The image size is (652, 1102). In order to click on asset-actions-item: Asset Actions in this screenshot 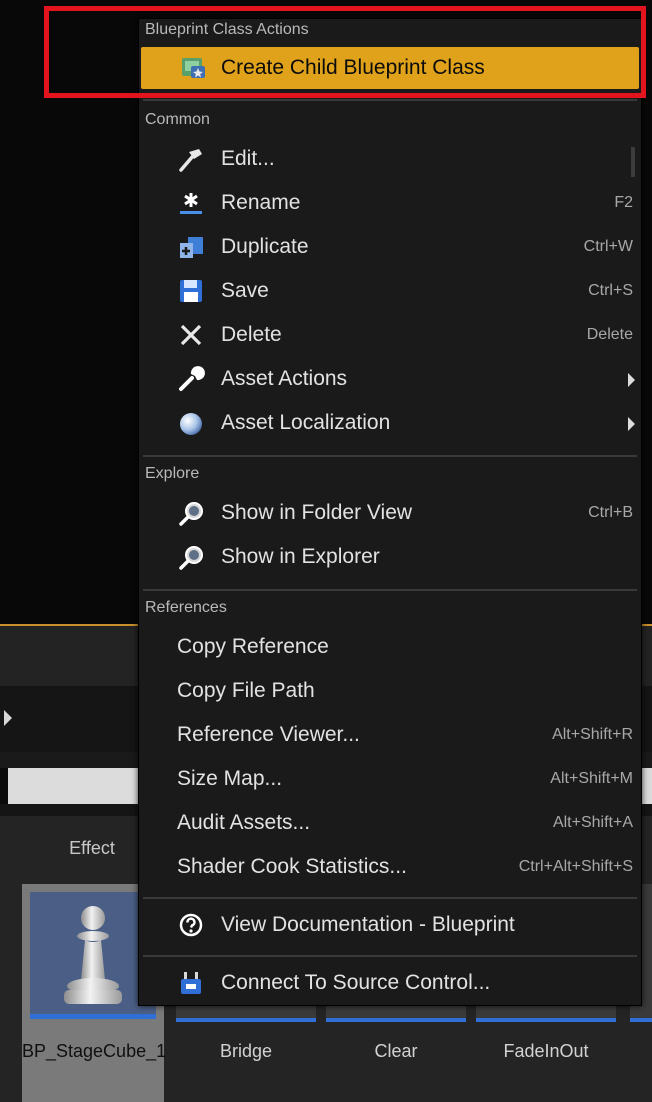, I will do `click(390, 379)`.